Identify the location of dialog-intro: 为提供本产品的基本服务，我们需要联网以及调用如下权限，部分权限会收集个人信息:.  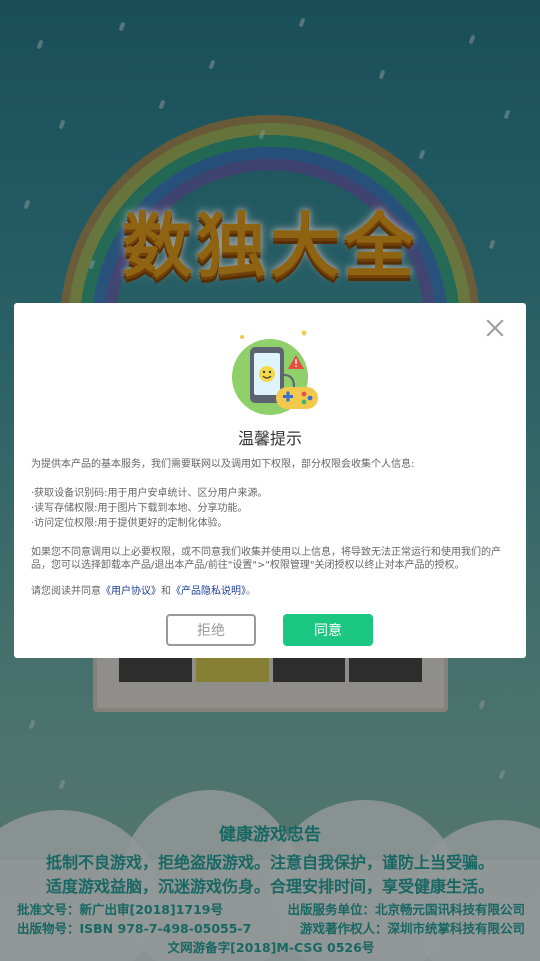
(223, 464).